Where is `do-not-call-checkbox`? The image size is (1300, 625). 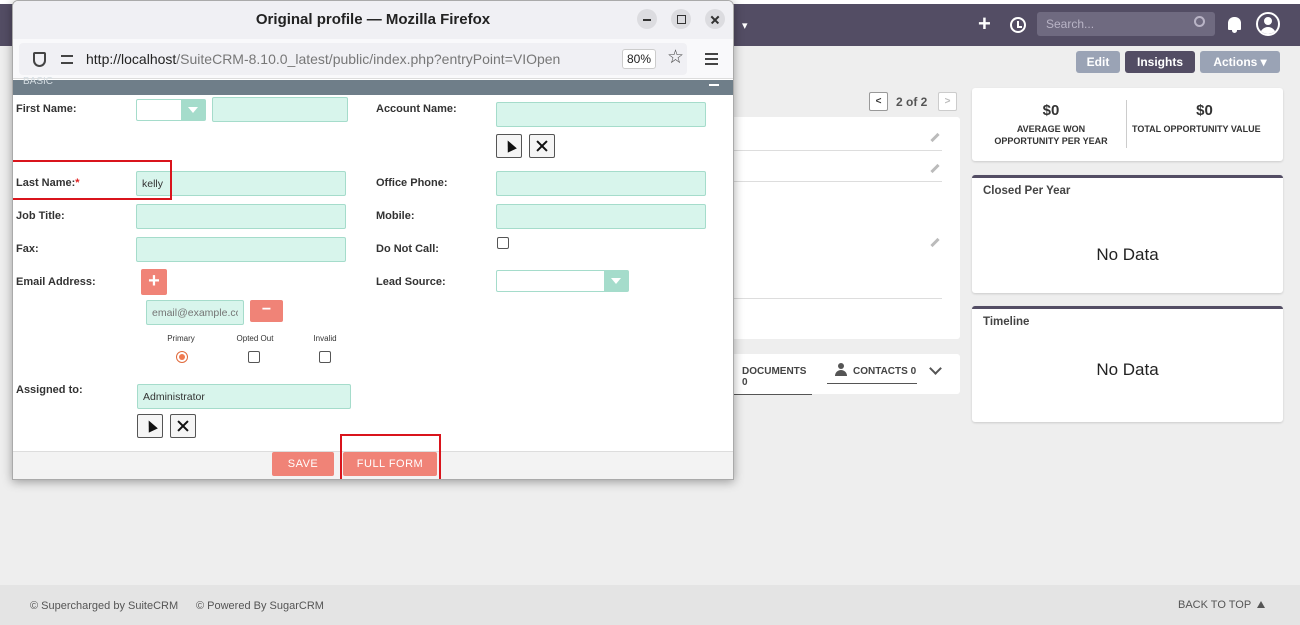
do-not-call-checkbox is located at coordinates (503, 243).